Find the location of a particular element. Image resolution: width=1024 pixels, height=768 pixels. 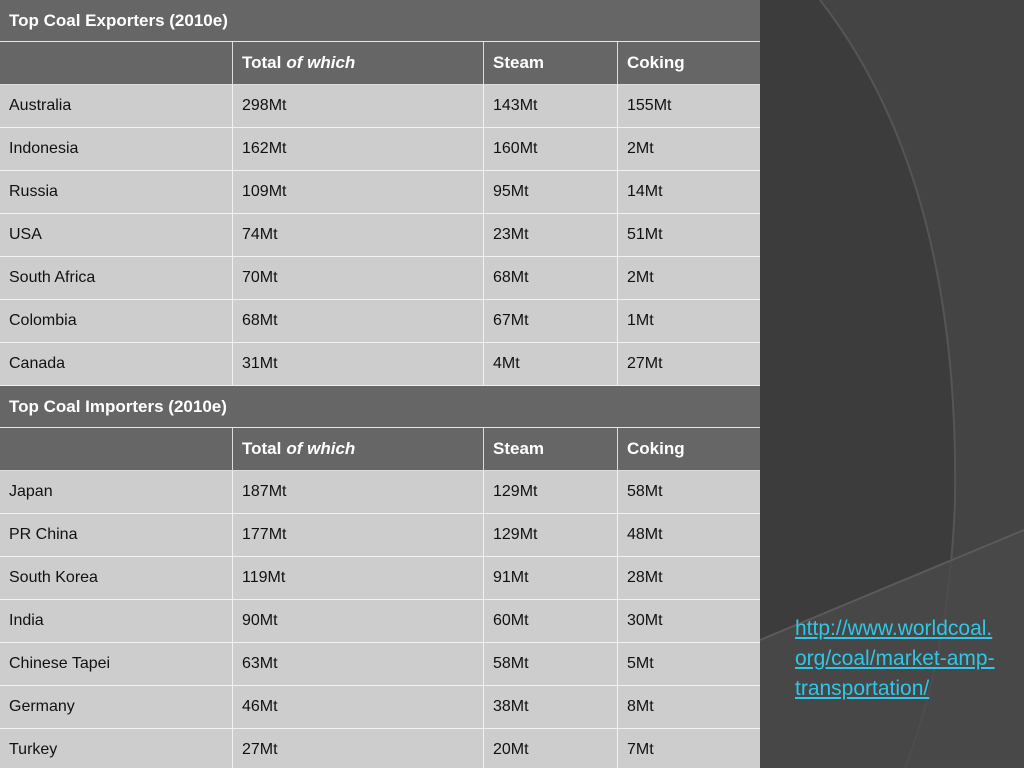

cell-steam: 38Mt is located at coordinates (551, 707).